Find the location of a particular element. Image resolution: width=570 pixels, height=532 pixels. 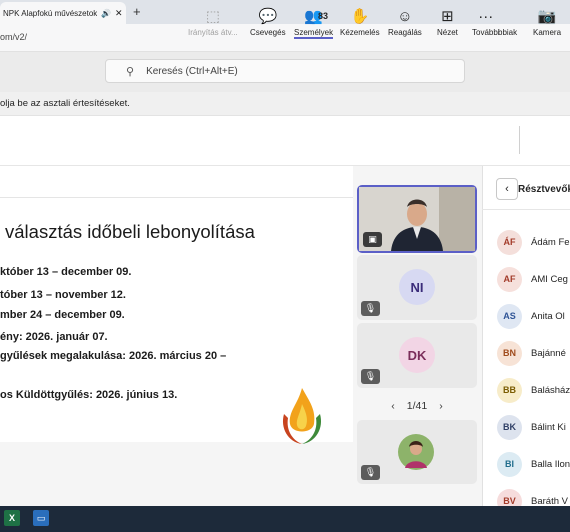

video-tile-speaker: ▣ is located at coordinates (417, 219).